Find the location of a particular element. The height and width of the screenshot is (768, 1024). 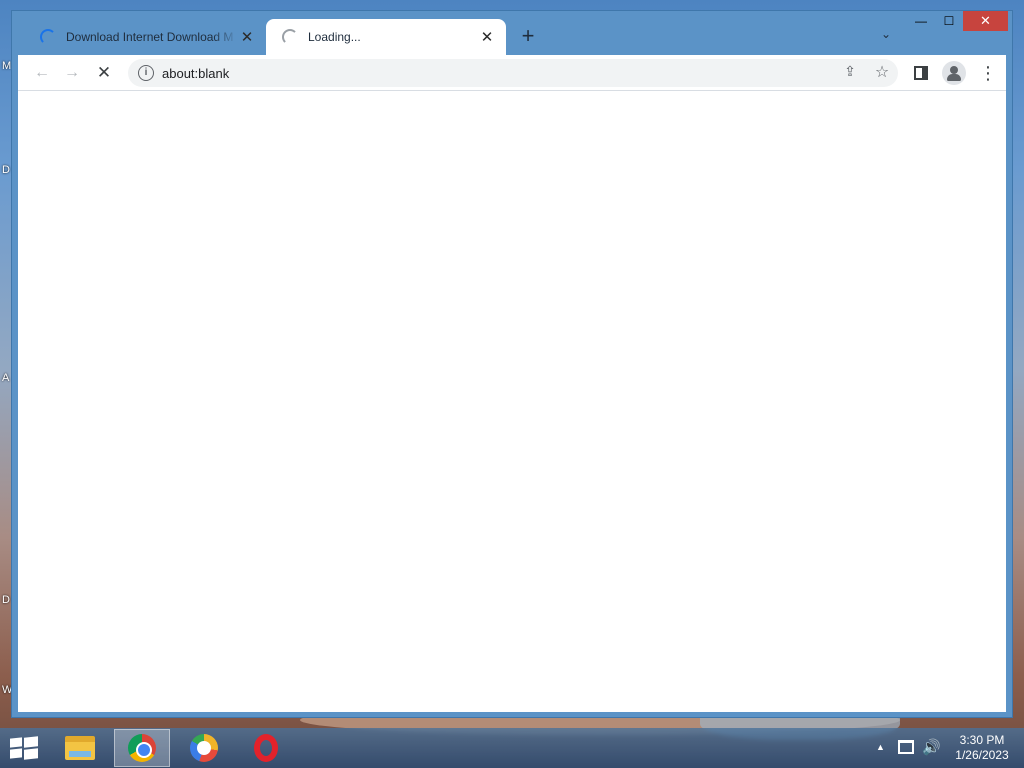

browser-toolbar: ← → ✕ i about:blank ⇪ ☆ ⋮ is located at coordinates (512, 73).